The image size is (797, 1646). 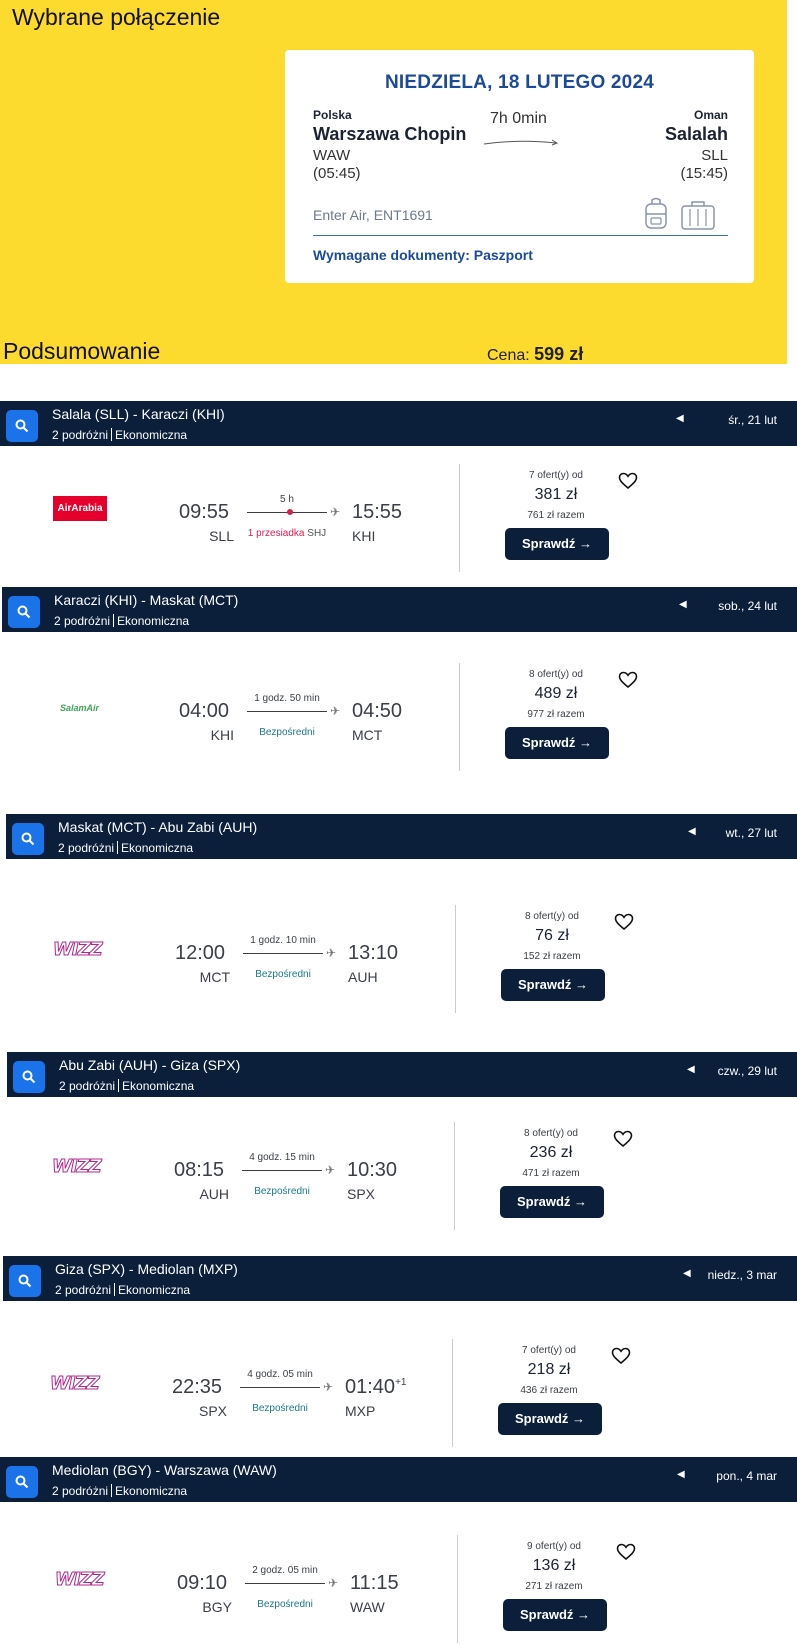 I want to click on section-title: Wybrane połączenie, so click(x=116, y=17).